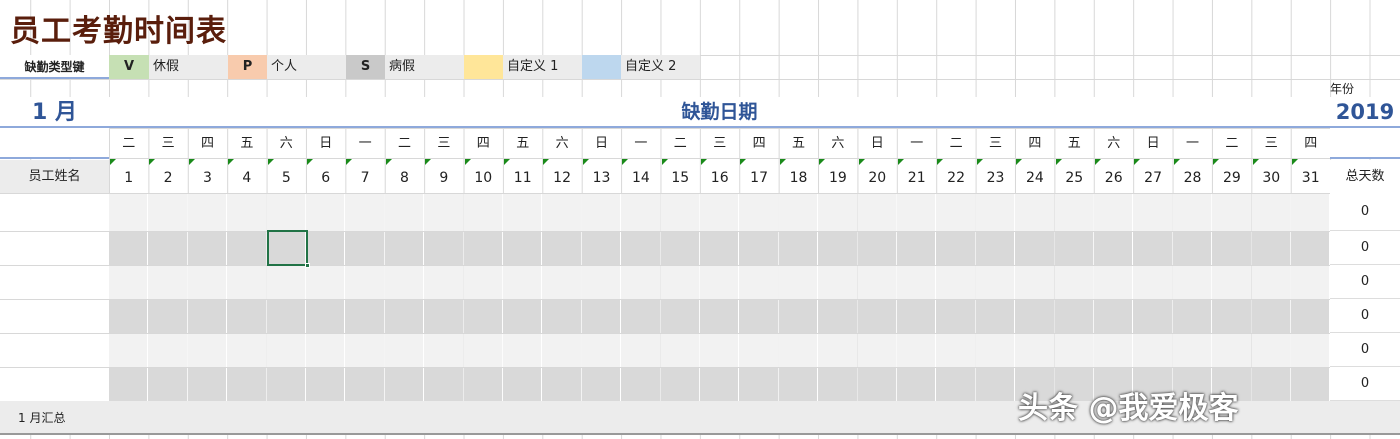 Image resolution: width=1400 pixels, height=439 pixels. I want to click on year-value: 2019, so click(1365, 112).